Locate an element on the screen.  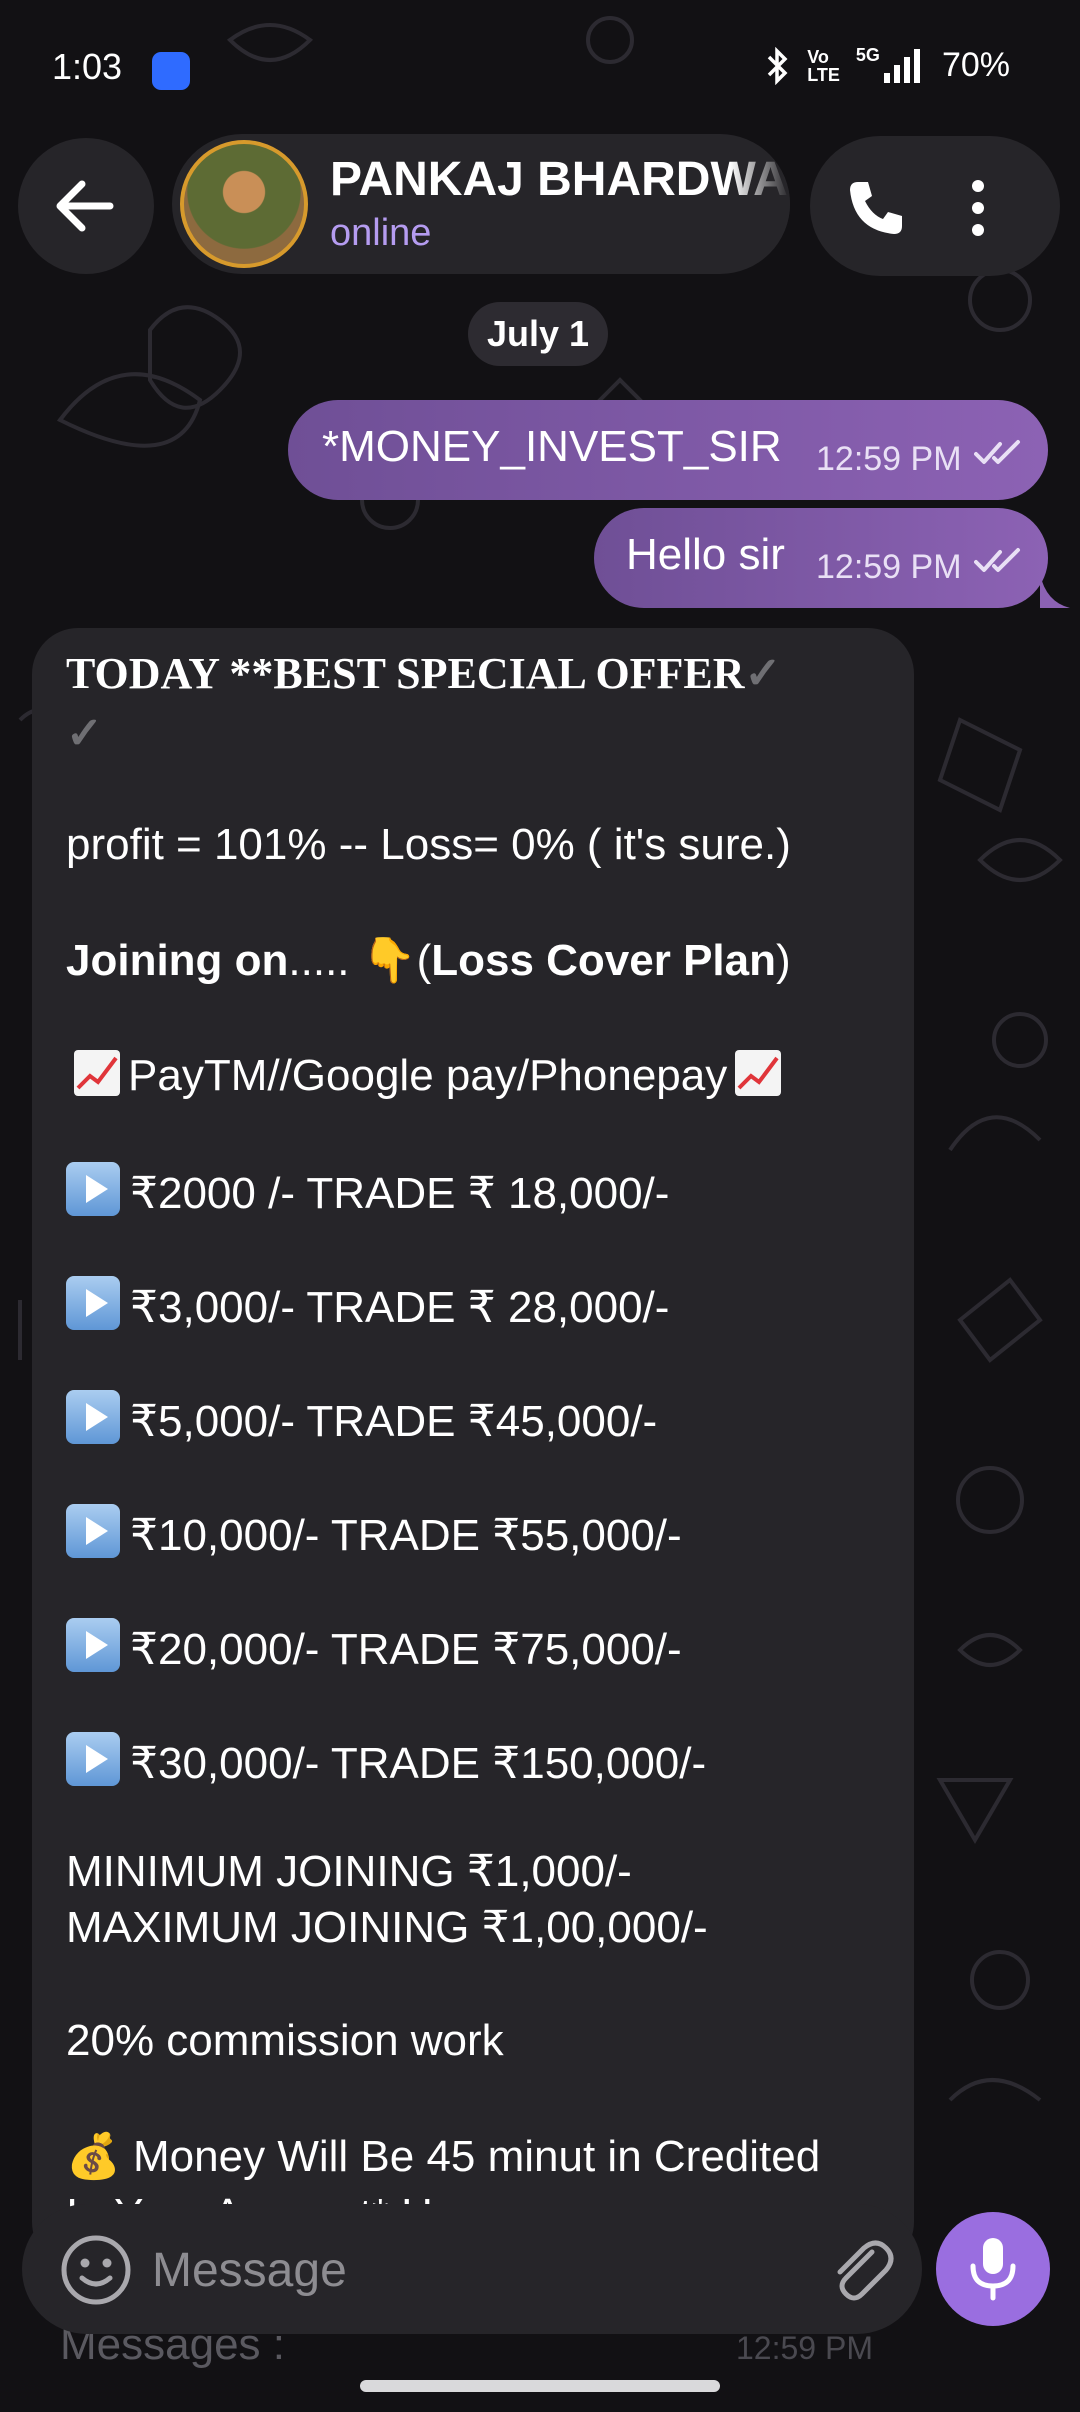
trade-text: ₹10,000/- TRADE ₹55,000/- is located at coordinates (406, 1535).